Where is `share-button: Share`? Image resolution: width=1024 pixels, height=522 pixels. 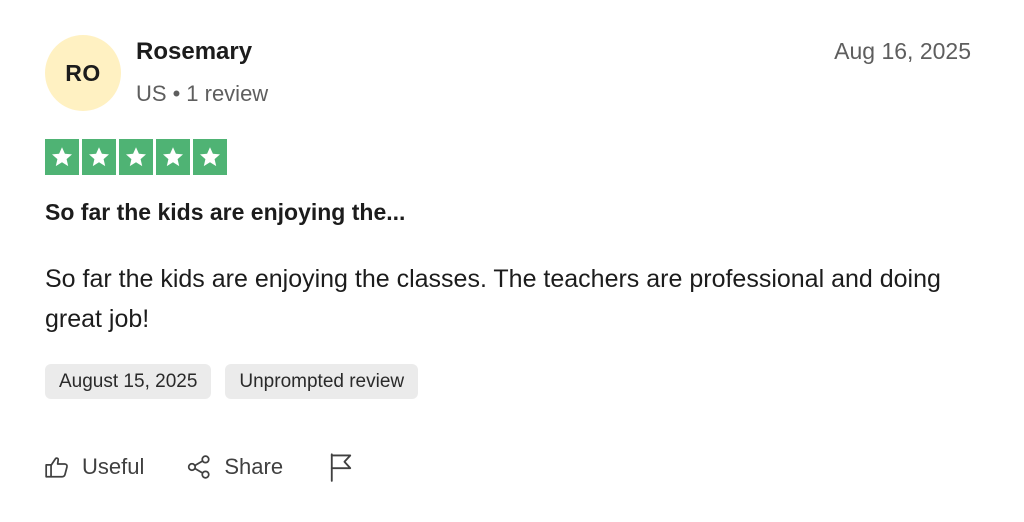
share-button: Share is located at coordinates (234, 467).